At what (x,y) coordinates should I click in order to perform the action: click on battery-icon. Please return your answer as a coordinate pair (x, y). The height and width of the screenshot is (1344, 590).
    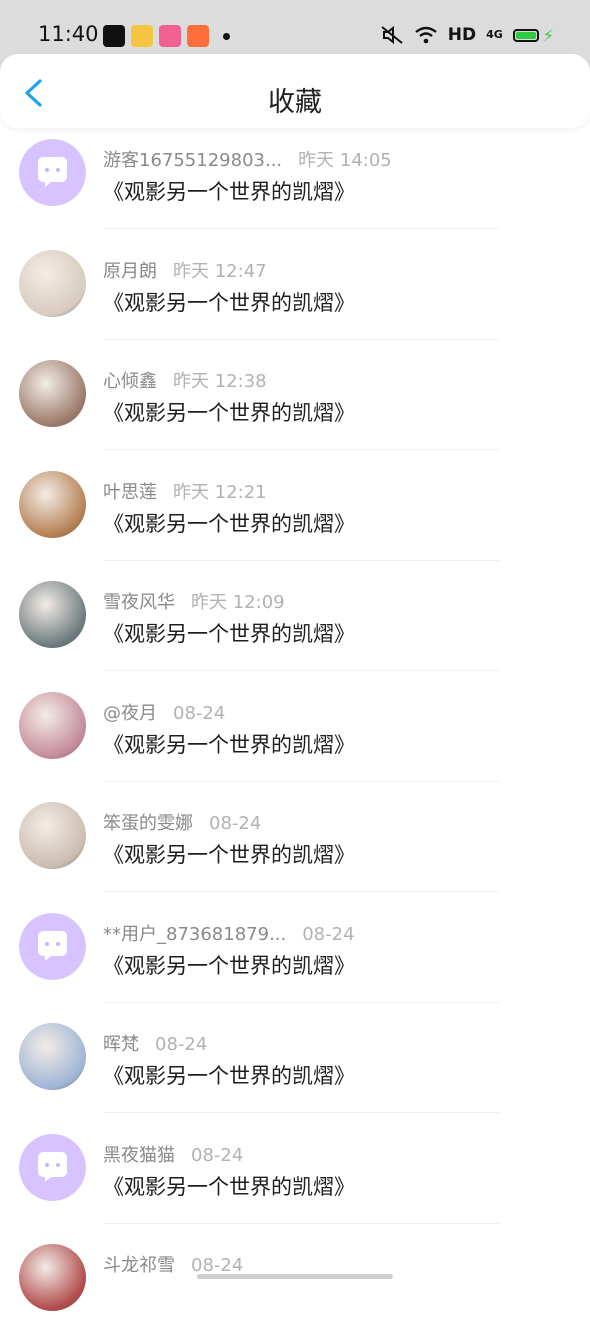
    Looking at the image, I should click on (525, 35).